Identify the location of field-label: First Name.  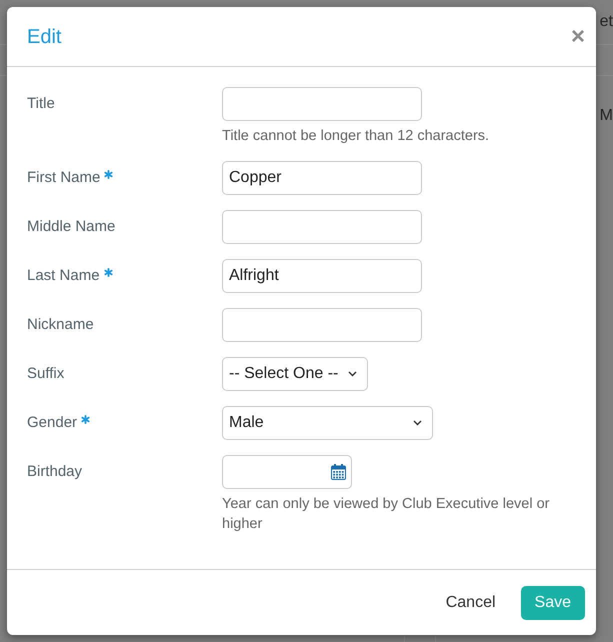
(63, 178).